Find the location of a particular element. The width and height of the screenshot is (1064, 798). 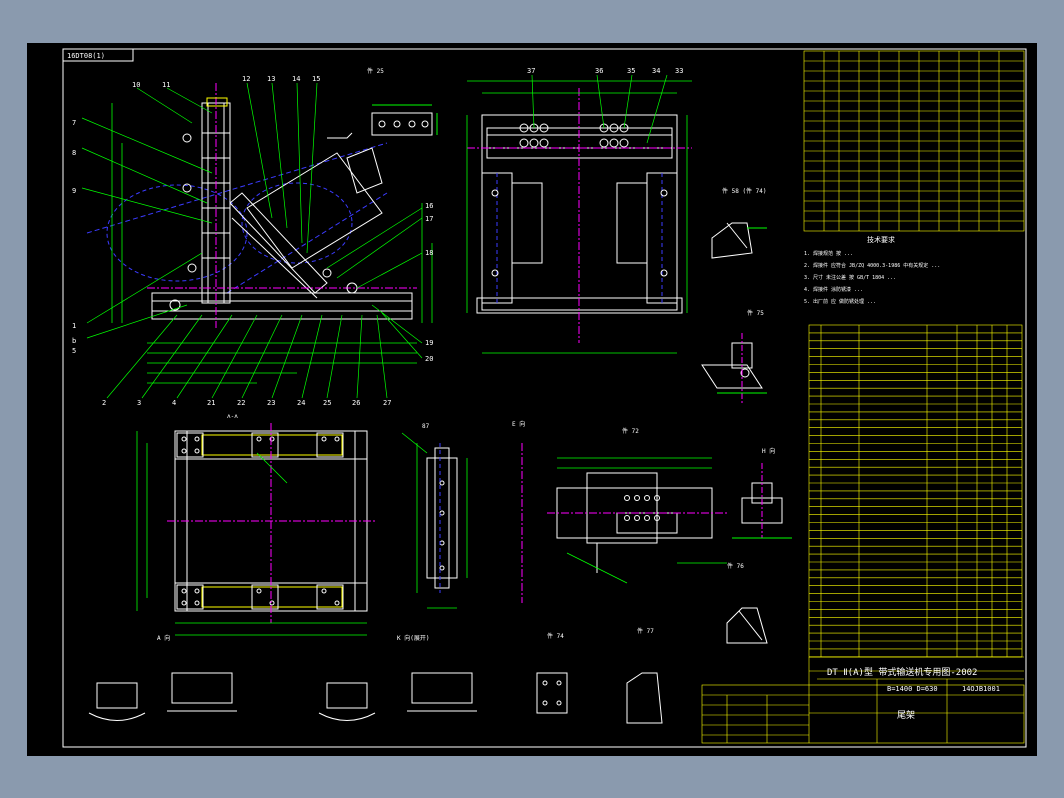

svg-text: 件 25 is located at coordinates (375, 71).